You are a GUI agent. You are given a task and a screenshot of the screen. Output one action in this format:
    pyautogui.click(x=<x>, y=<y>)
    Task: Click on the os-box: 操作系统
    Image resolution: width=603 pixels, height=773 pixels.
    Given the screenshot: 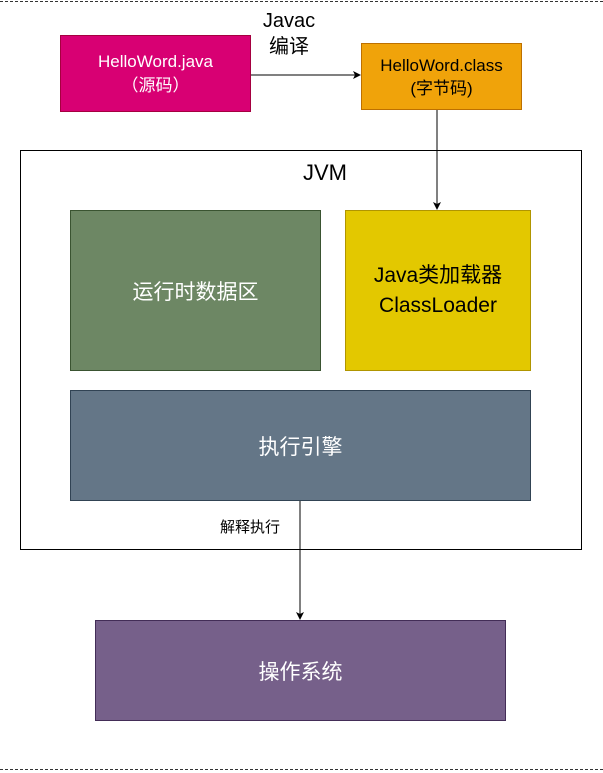 What is the action you would take?
    pyautogui.click(x=300, y=670)
    